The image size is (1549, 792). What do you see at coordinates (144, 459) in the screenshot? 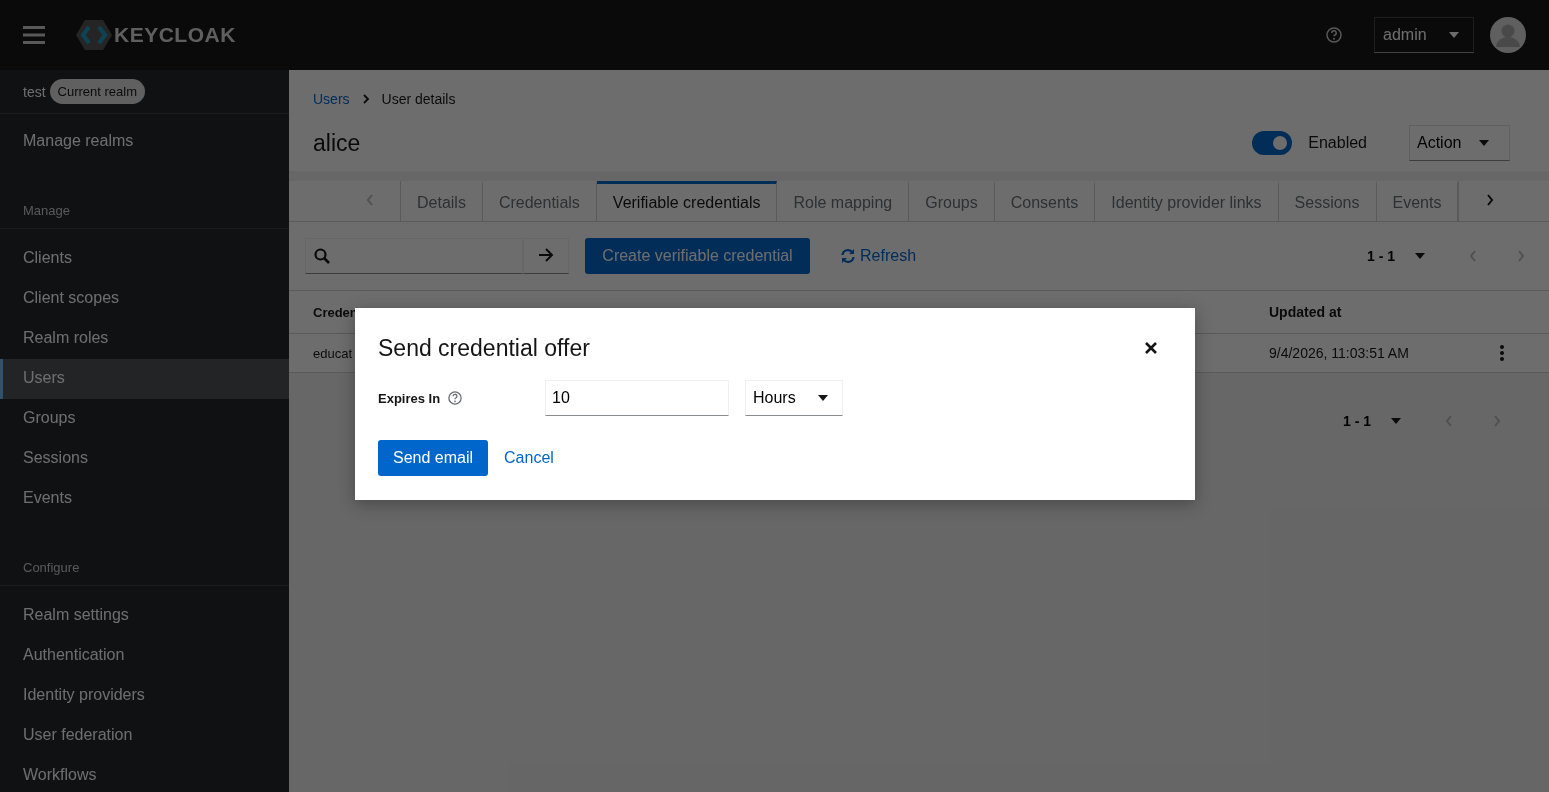
I see `nav-item: Sessions` at bounding box center [144, 459].